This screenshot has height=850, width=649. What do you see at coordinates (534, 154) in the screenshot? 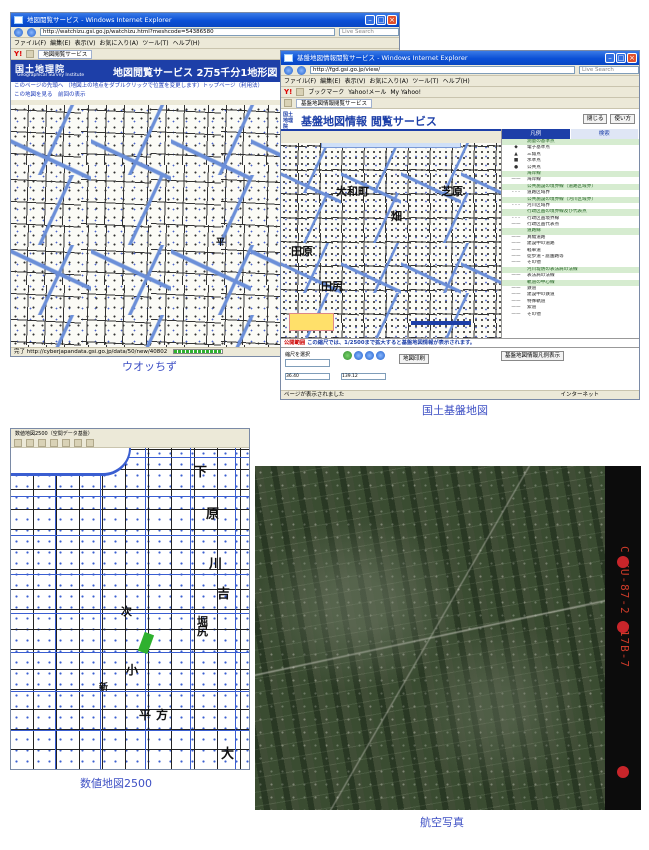
I see `legend-label: 三角点` at bounding box center [534, 154].